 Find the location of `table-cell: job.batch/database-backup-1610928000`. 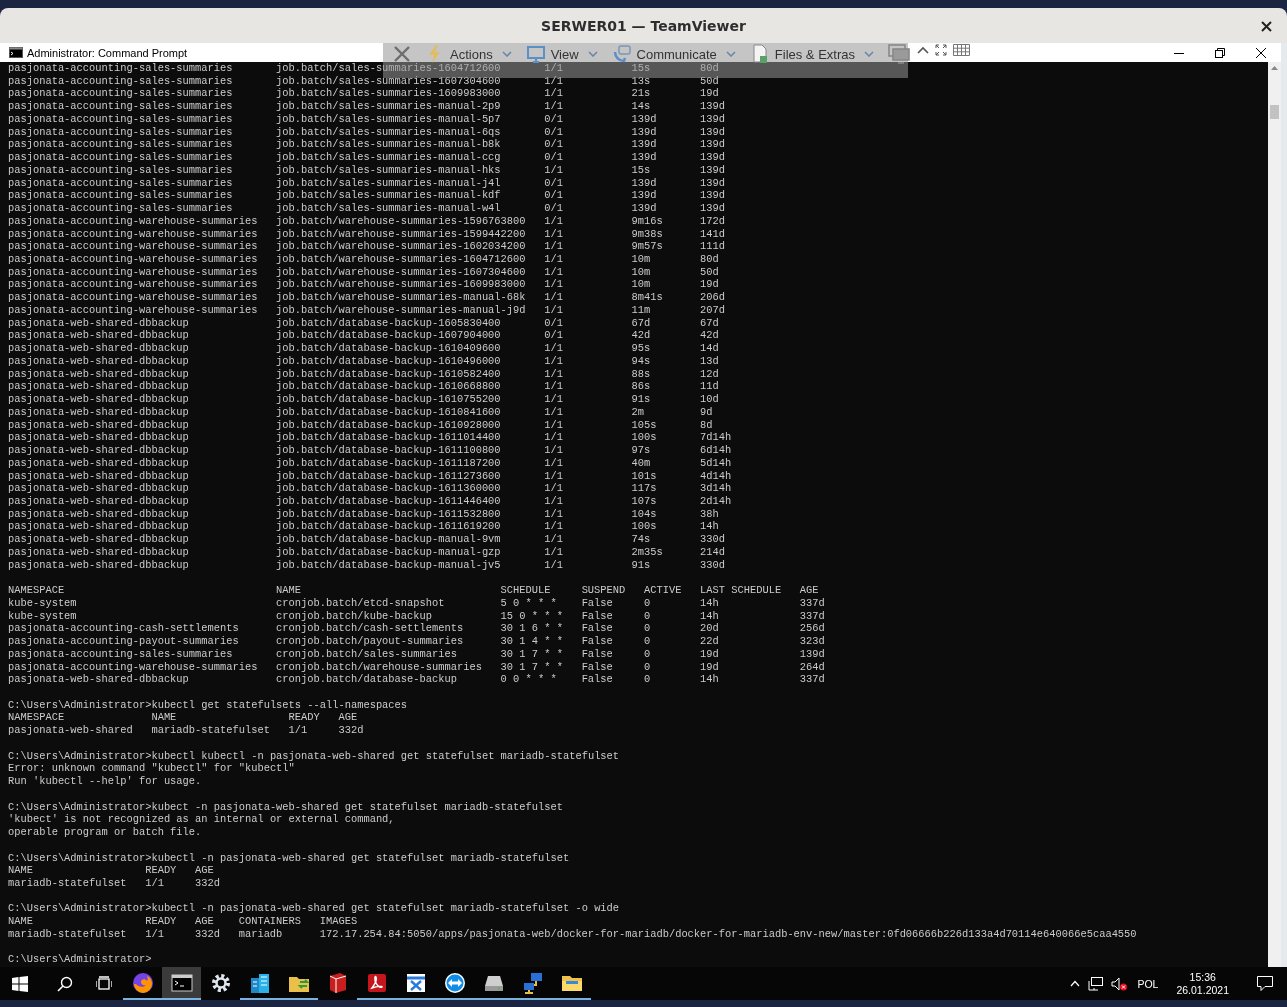

table-cell: job.batch/database-backup-1610928000 is located at coordinates (388, 425).